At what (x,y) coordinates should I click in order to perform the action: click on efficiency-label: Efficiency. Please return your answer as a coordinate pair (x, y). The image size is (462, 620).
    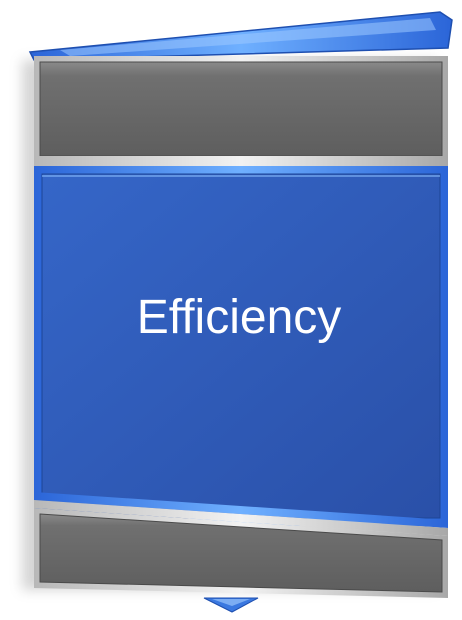
    Looking at the image, I should click on (239, 317).